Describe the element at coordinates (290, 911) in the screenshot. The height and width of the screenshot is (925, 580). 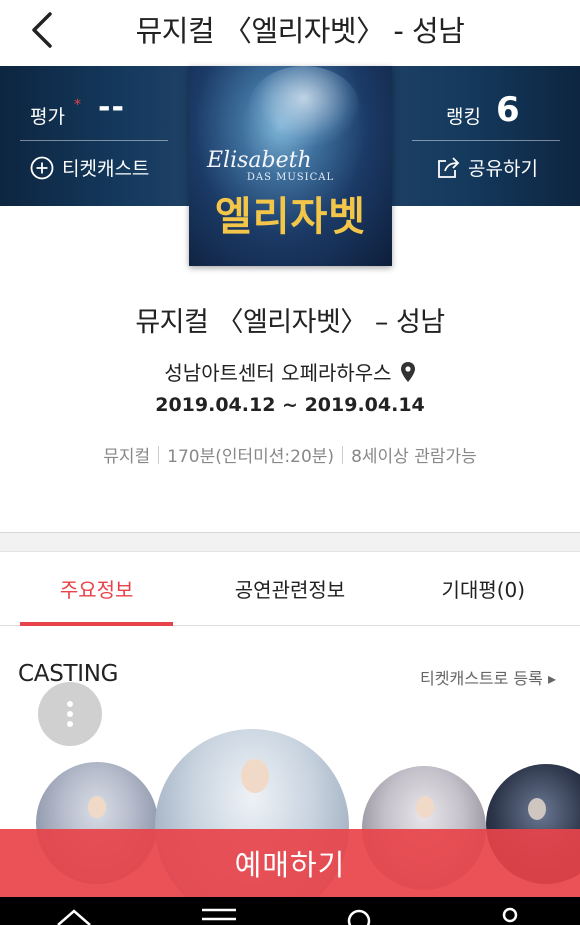
I see `system-nav-bar` at that location.